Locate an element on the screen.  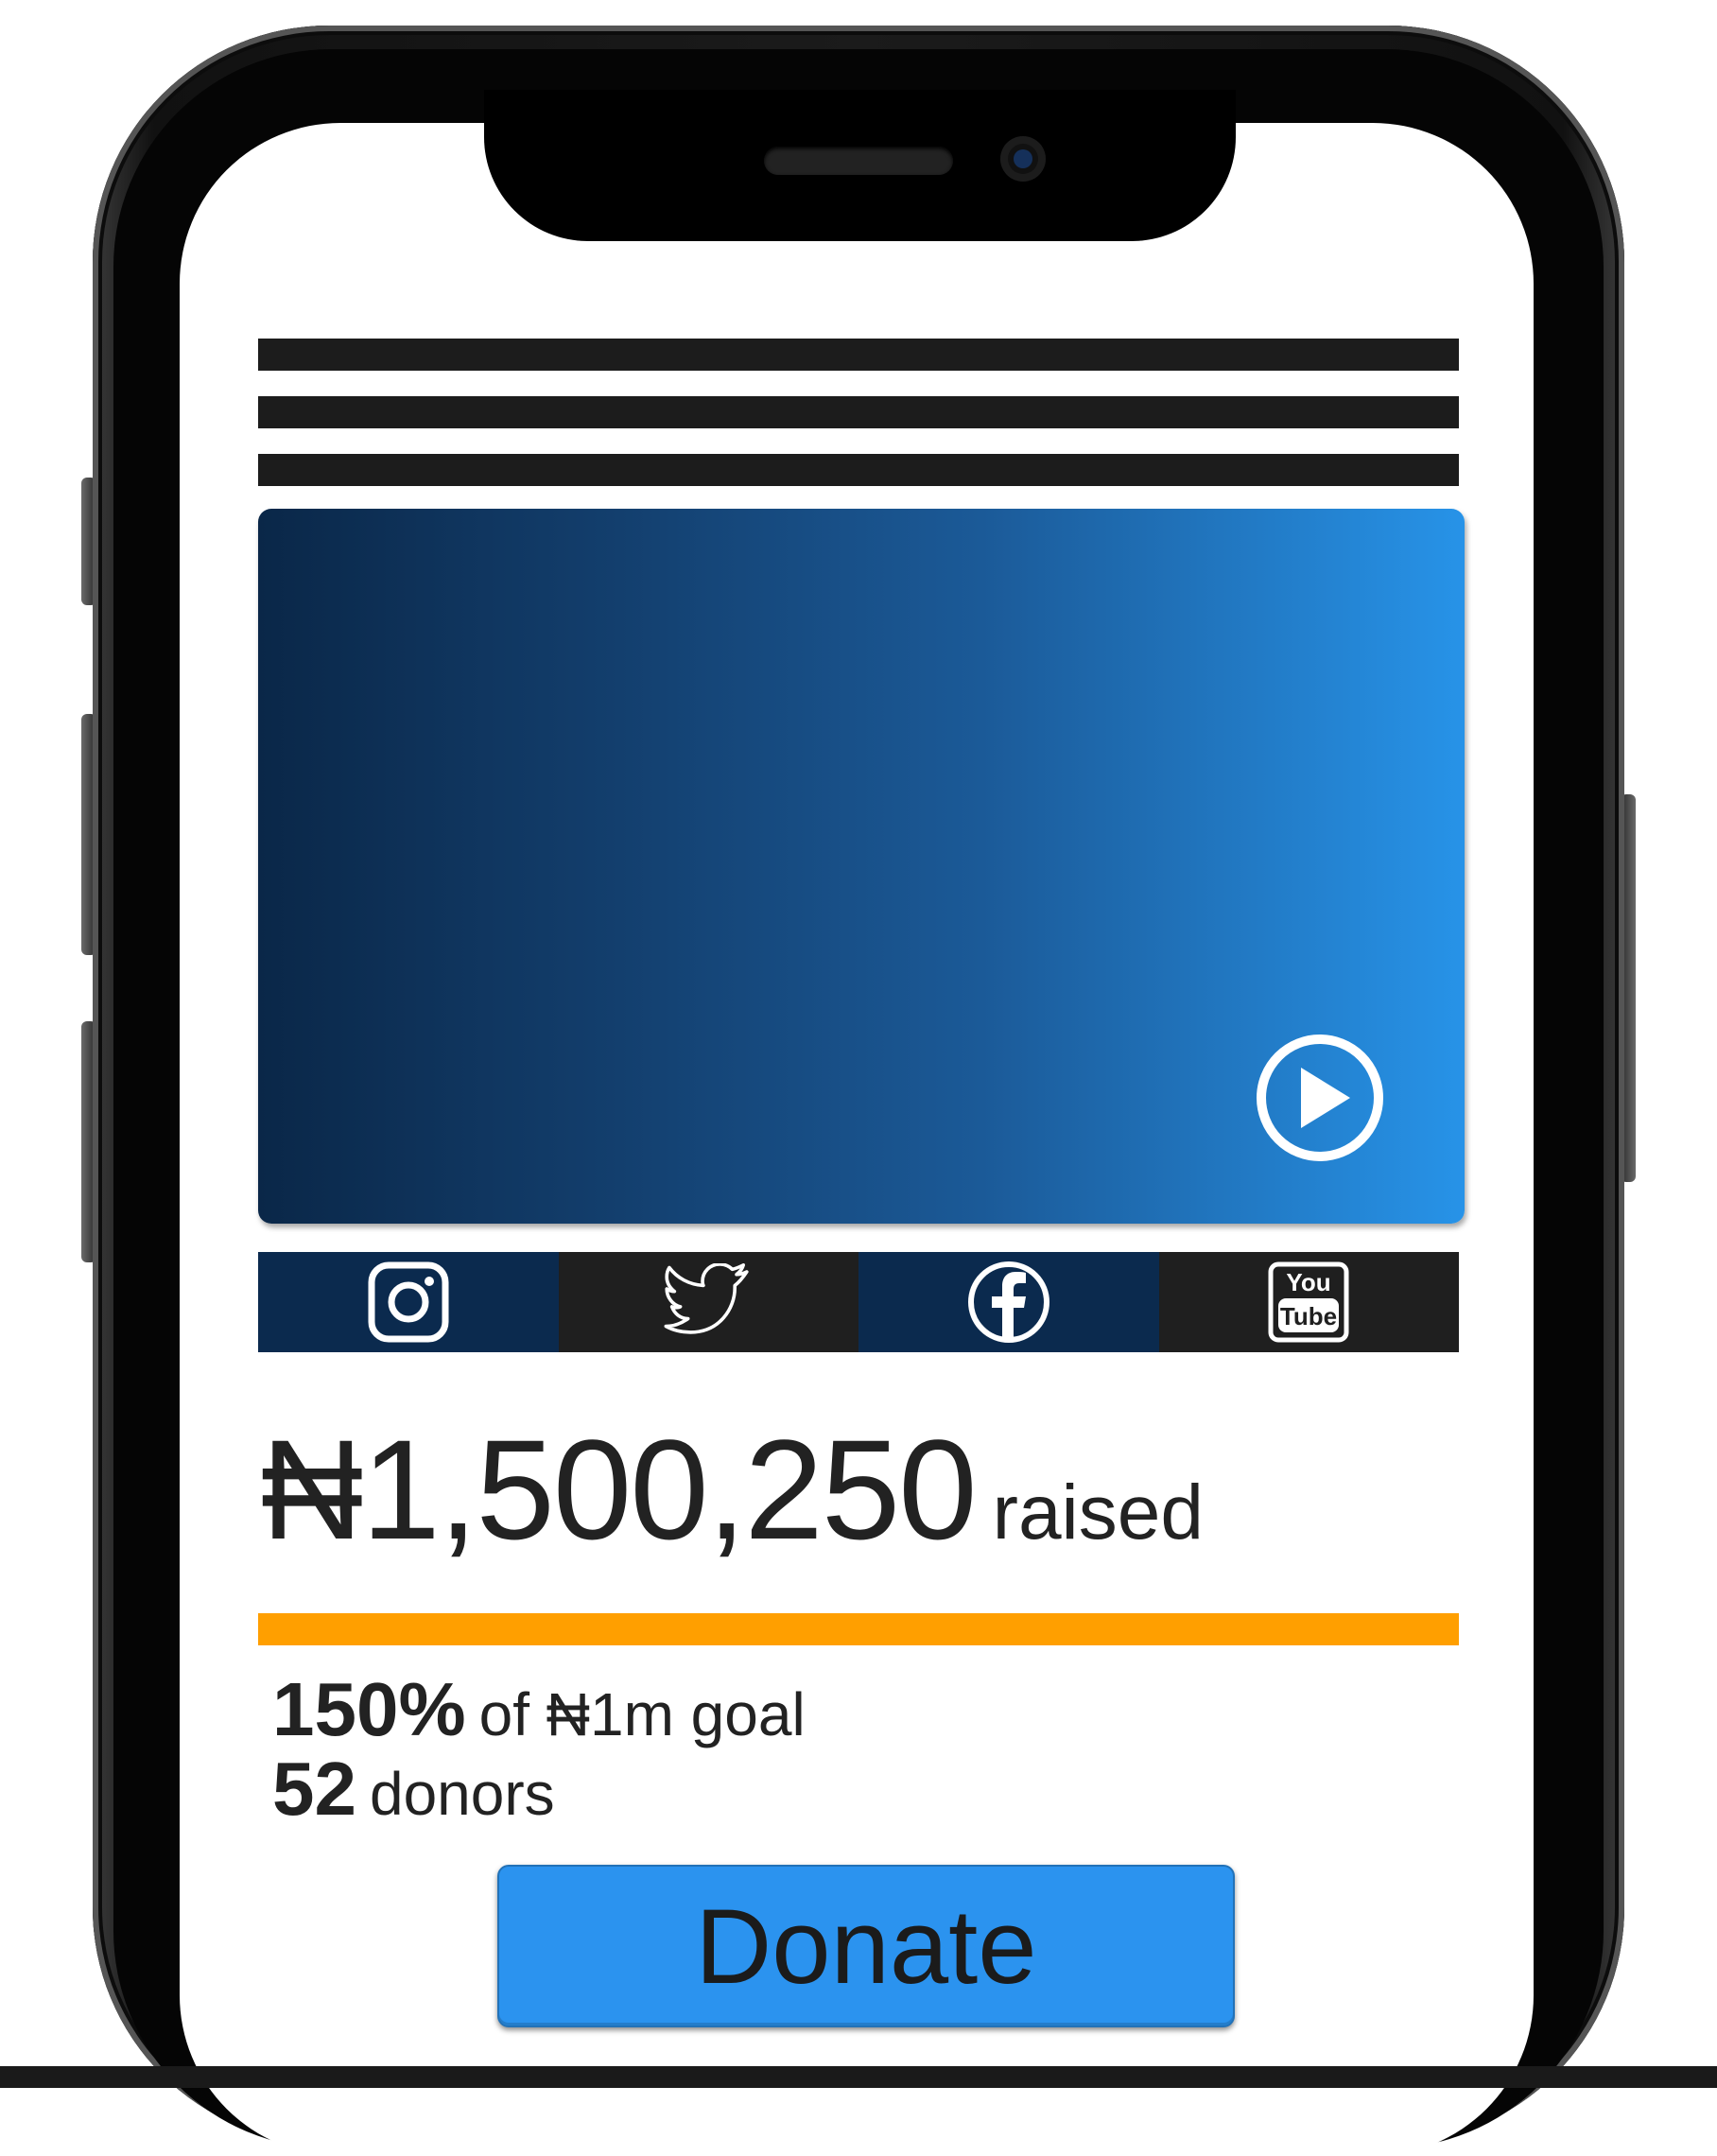
front-camera is located at coordinates (1023, 159).